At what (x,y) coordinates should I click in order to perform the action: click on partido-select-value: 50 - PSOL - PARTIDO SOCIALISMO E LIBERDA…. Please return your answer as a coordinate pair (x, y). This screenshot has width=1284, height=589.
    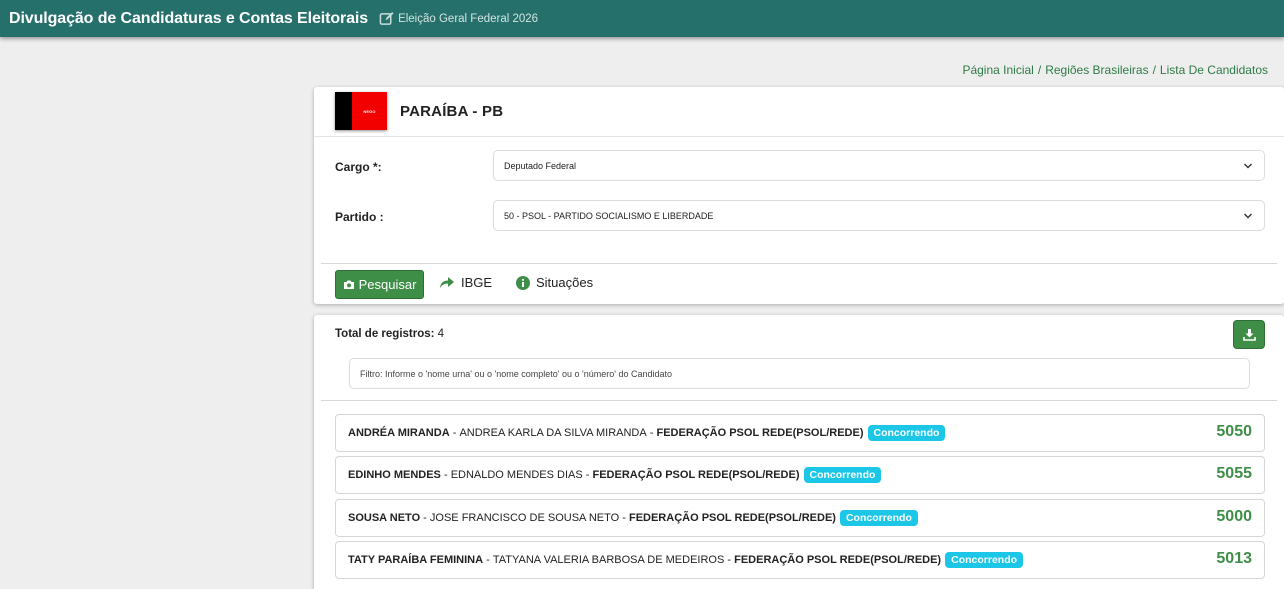
    Looking at the image, I should click on (609, 215).